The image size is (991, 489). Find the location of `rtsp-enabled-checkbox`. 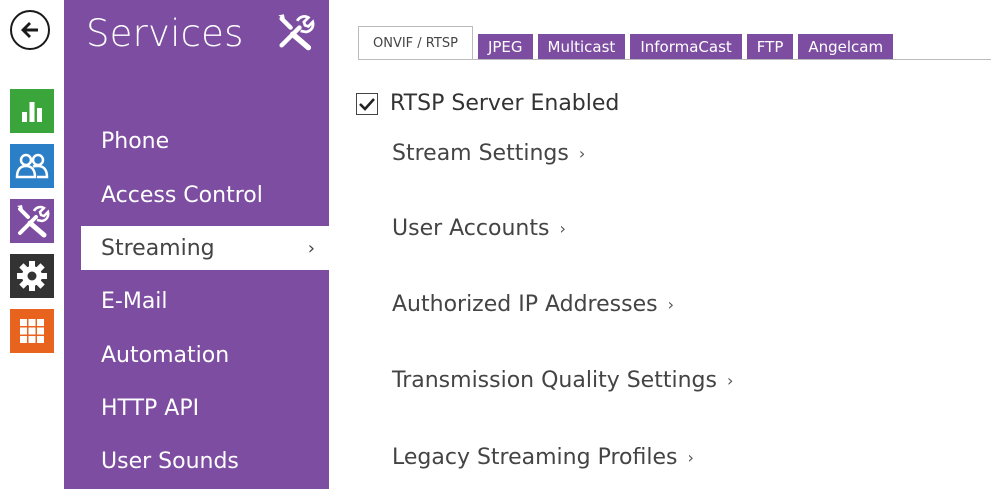

rtsp-enabled-checkbox is located at coordinates (367, 103).